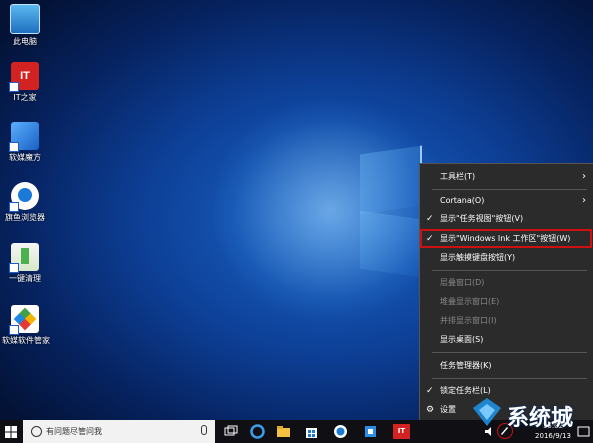  What do you see at coordinates (36, 431) in the screenshot?
I see `cortana-icon` at bounding box center [36, 431].